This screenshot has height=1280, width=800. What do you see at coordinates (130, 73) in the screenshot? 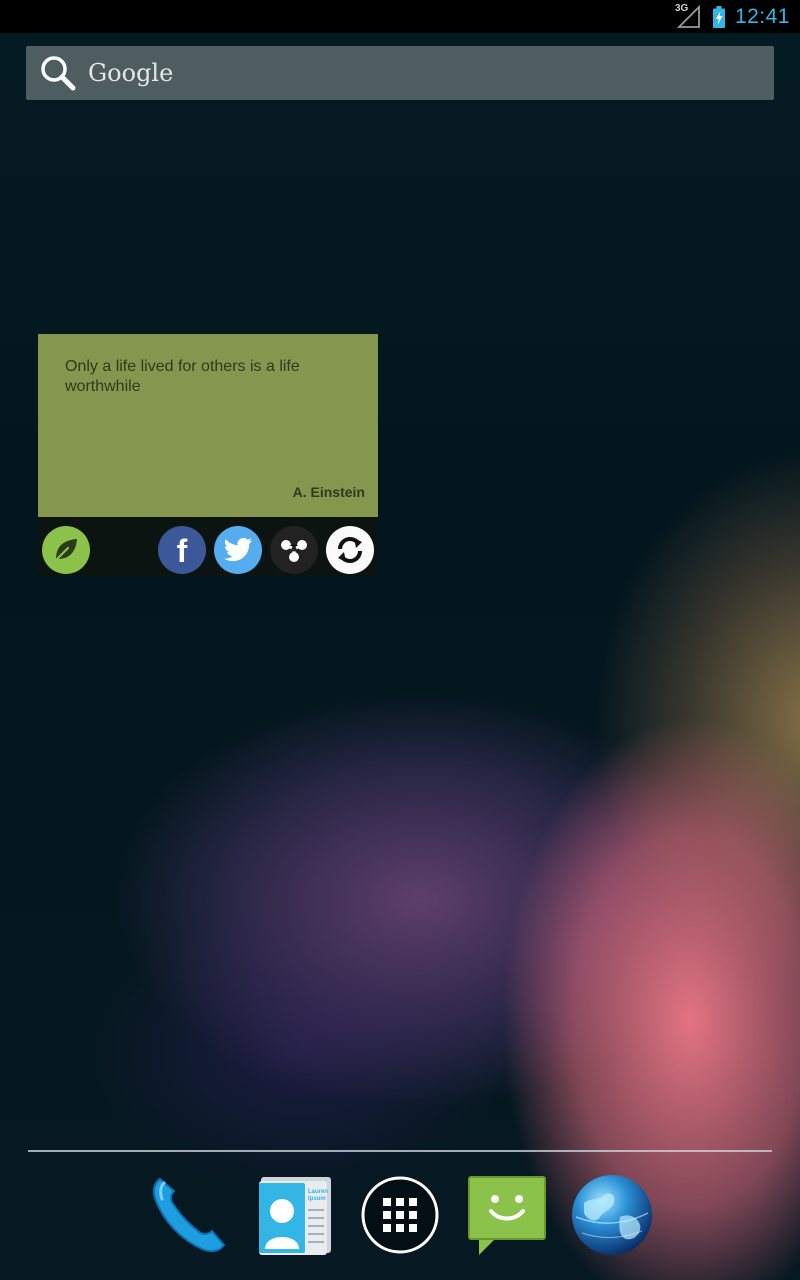
I see `search-placeholder: Google` at bounding box center [130, 73].